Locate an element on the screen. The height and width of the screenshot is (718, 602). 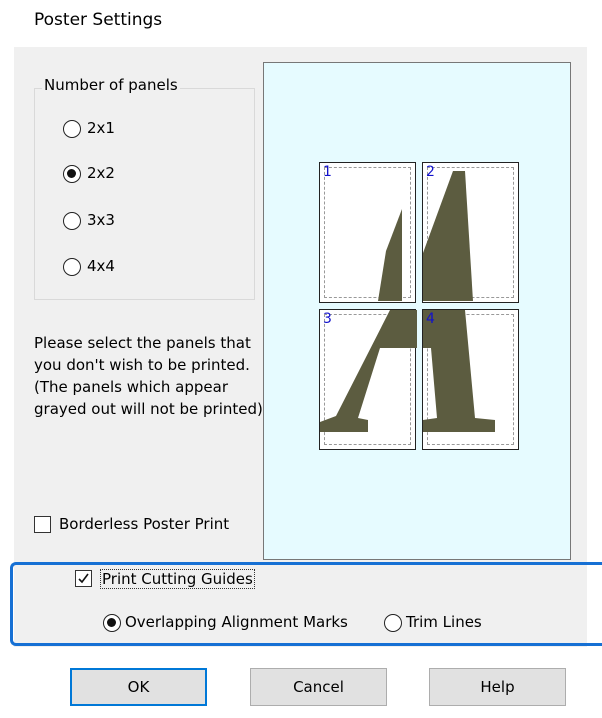
print-cutting-guides-checkbox is located at coordinates (83, 578).